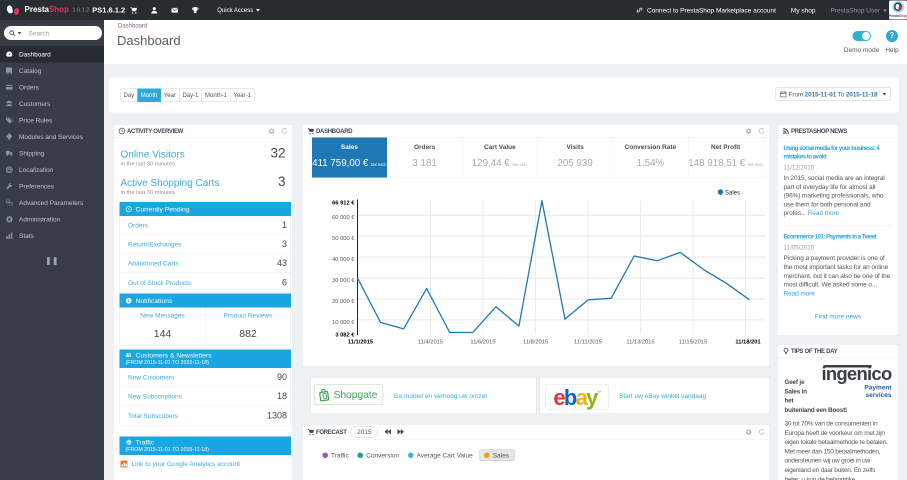 Image resolution: width=907 pixels, height=480 pixels. I want to click on svg-text: 11/8/2015, so click(535, 343).